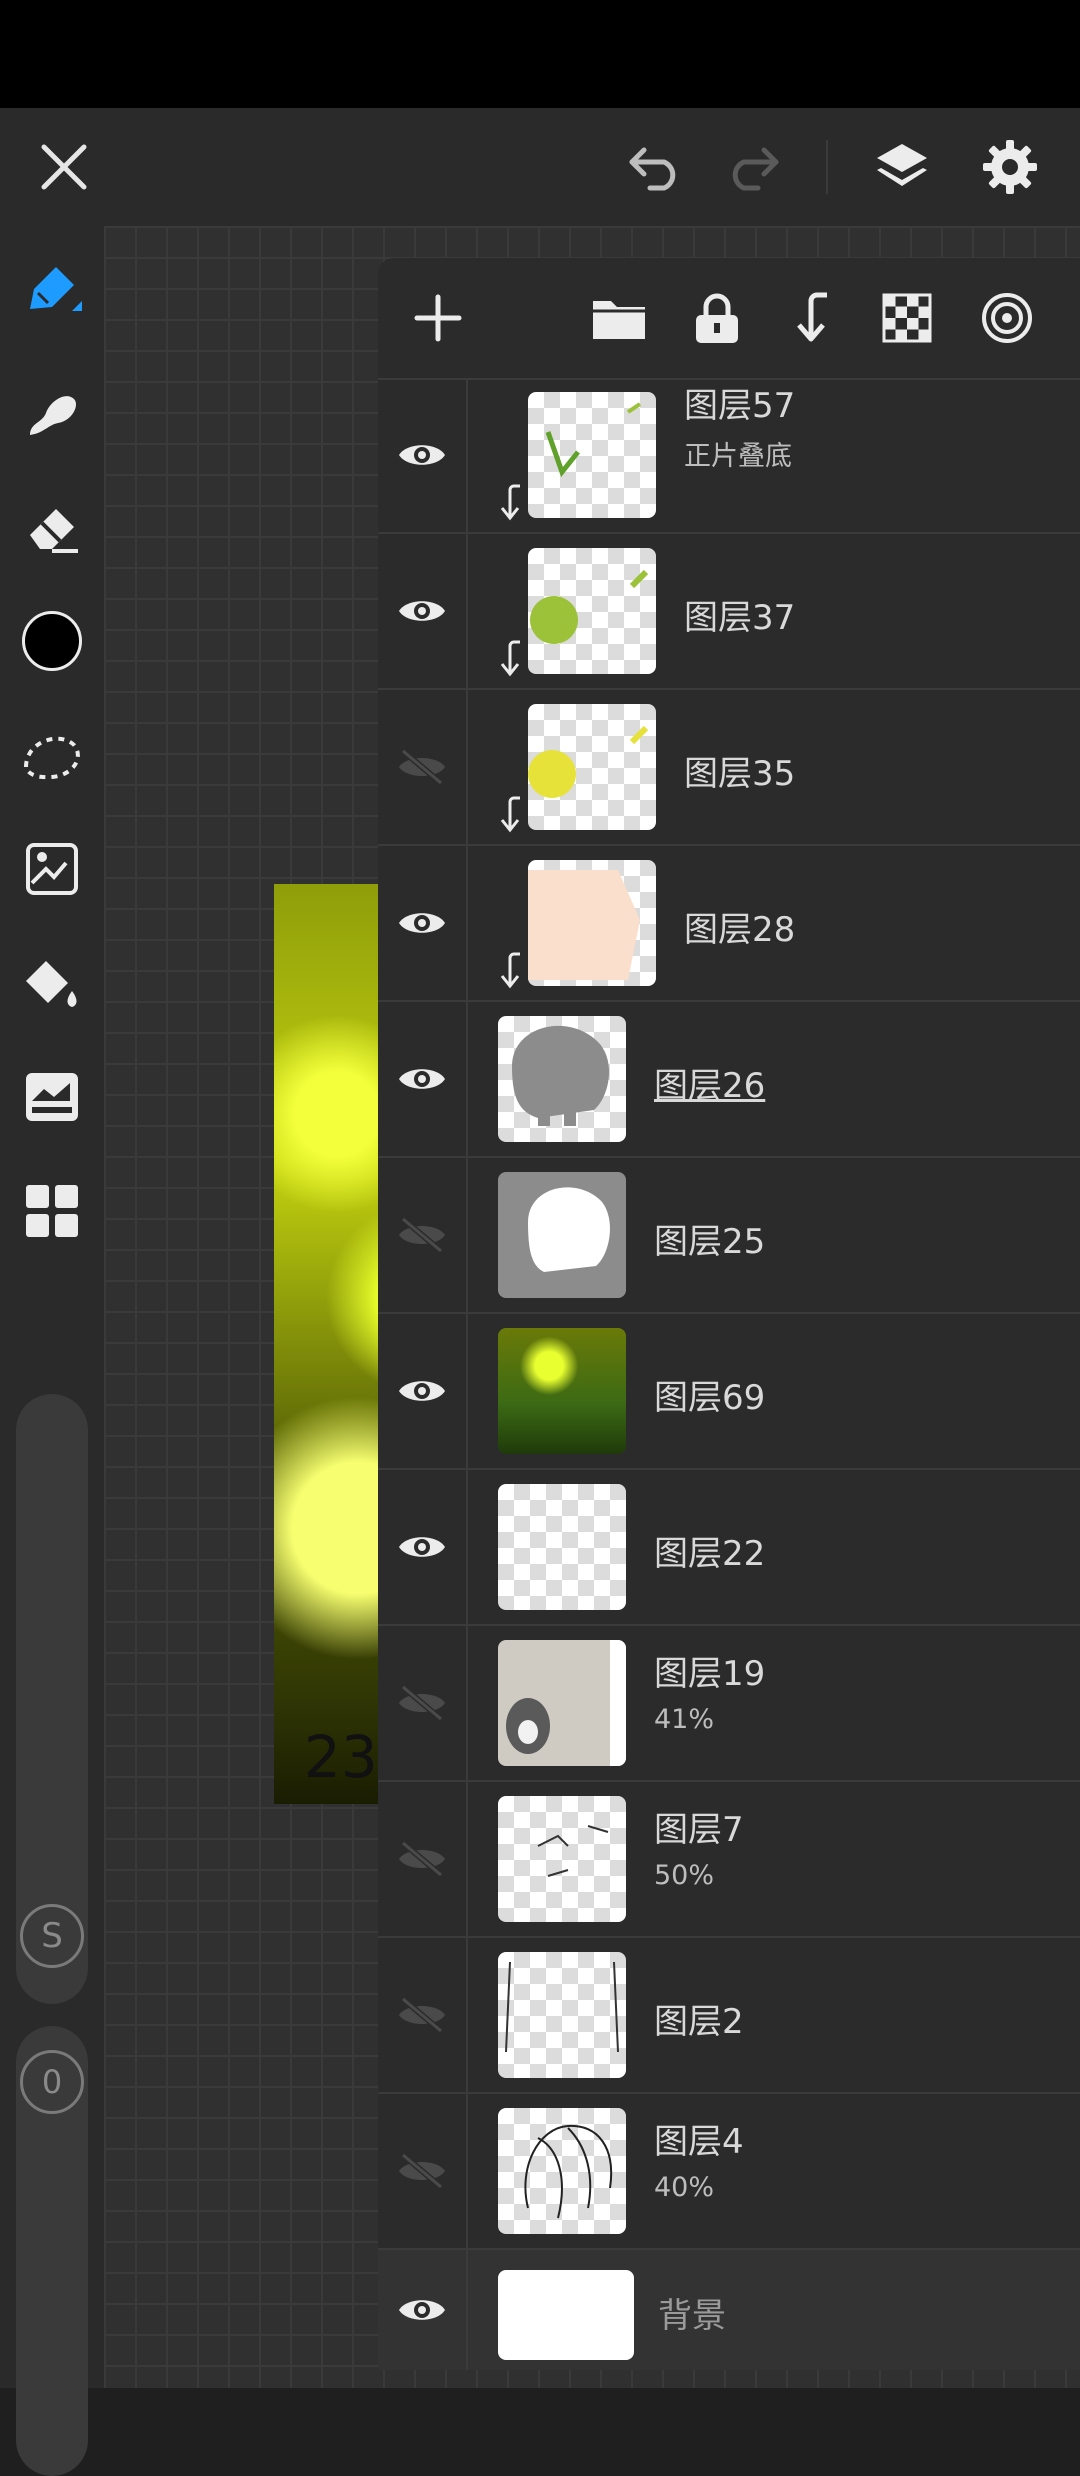 This screenshot has height=2476, width=1080. I want to click on close-button, so click(64, 167).